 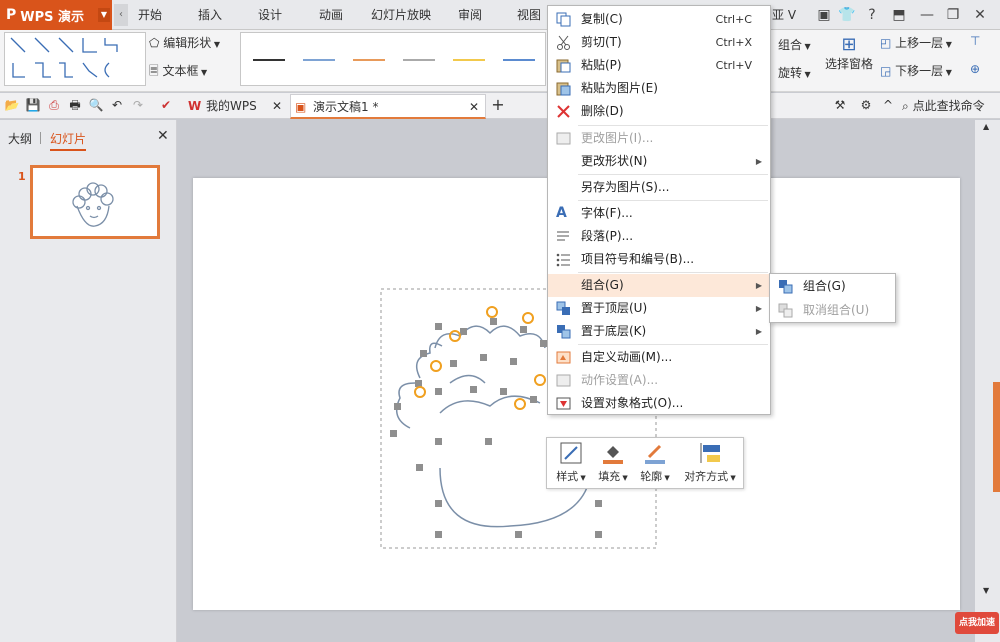 What do you see at coordinates (794, 44) in the screenshot?
I see `group-button: 组合 ▼` at bounding box center [794, 44].